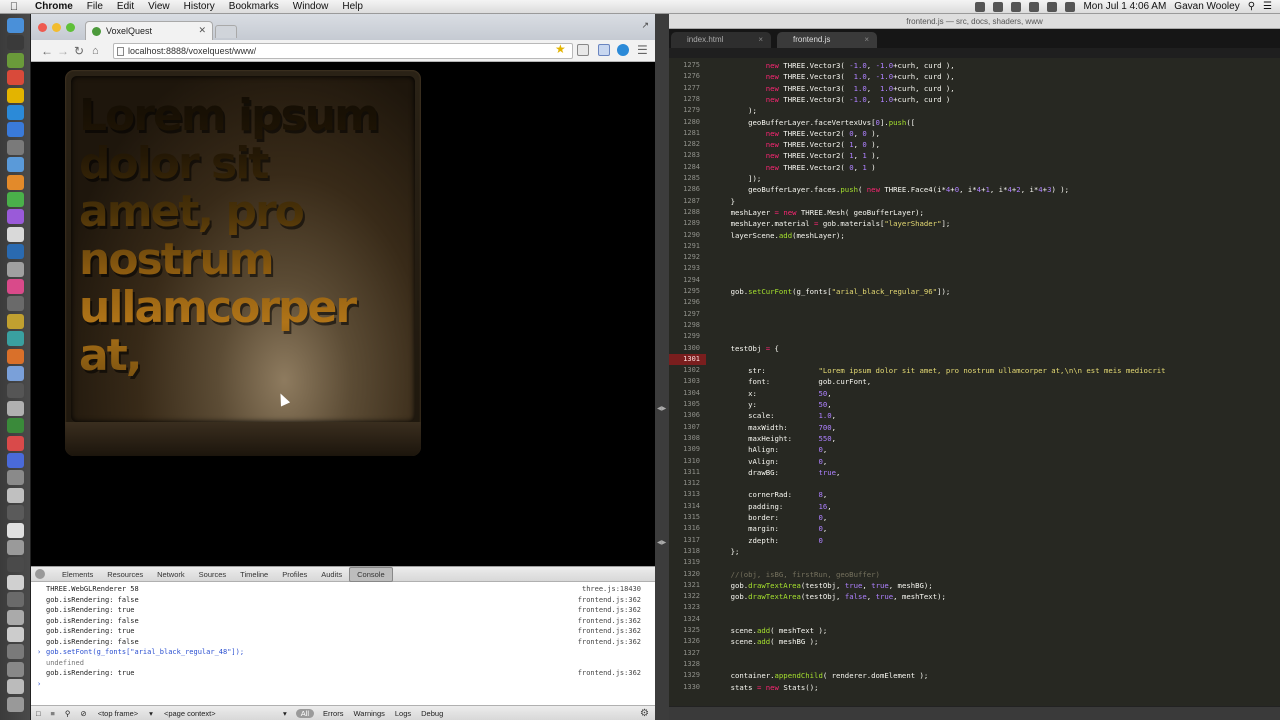 The height and width of the screenshot is (720, 1280). Describe the element at coordinates (403, 713) in the screenshot. I see `filter-logs: Logs` at that location.